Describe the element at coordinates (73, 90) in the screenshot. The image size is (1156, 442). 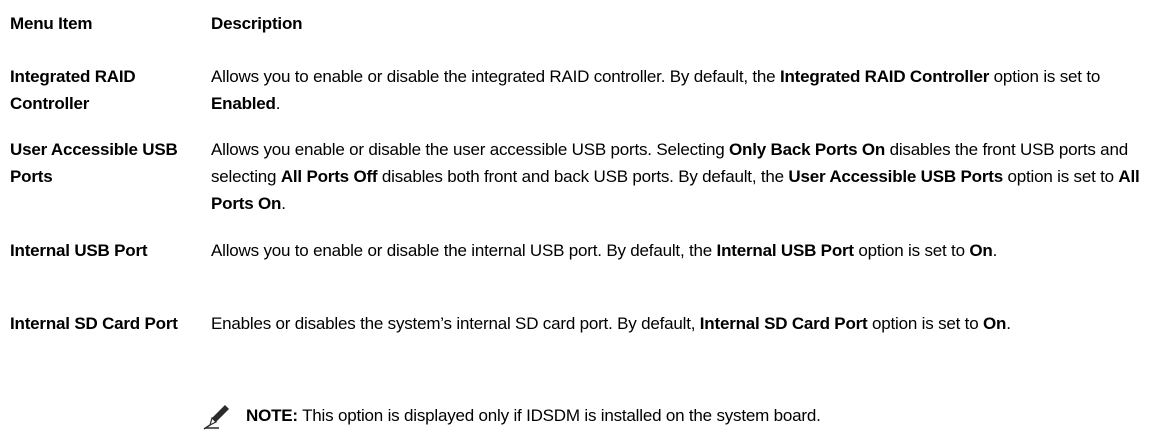
I see `menu-item-name: Integrated RAID Controller` at that location.